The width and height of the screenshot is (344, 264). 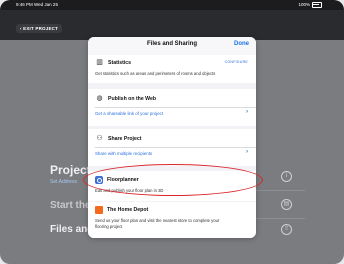 What do you see at coordinates (129, 113) in the screenshot?
I see `publish-link: Get a shareable link of your project` at bounding box center [129, 113].